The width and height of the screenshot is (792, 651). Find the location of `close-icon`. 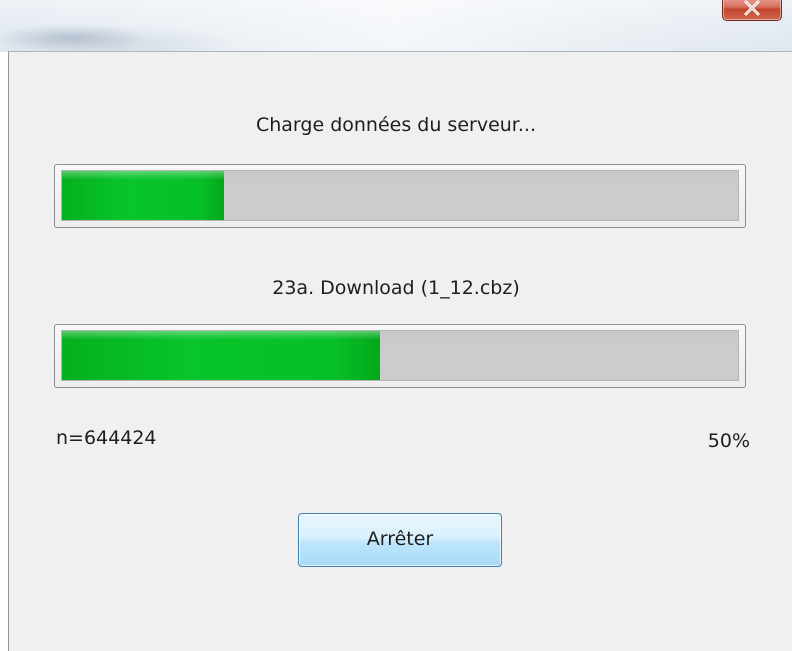

close-icon is located at coordinates (752, 8).